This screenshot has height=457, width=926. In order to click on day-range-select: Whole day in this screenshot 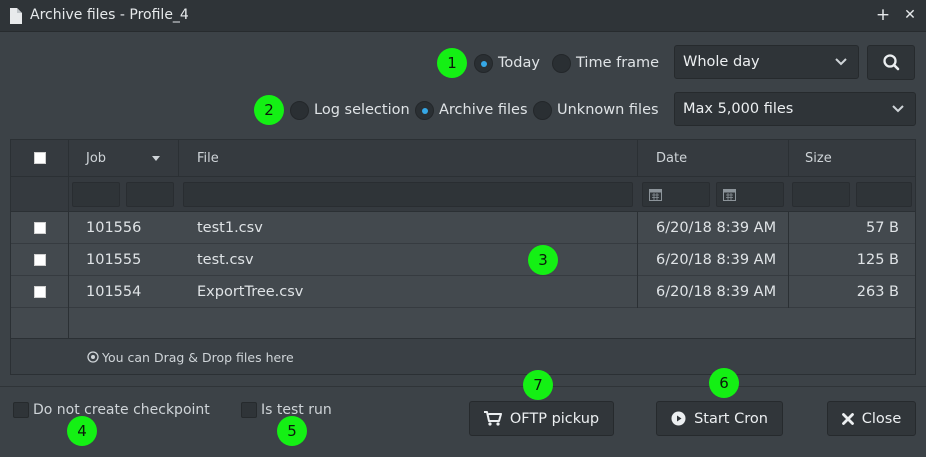, I will do `click(766, 62)`.